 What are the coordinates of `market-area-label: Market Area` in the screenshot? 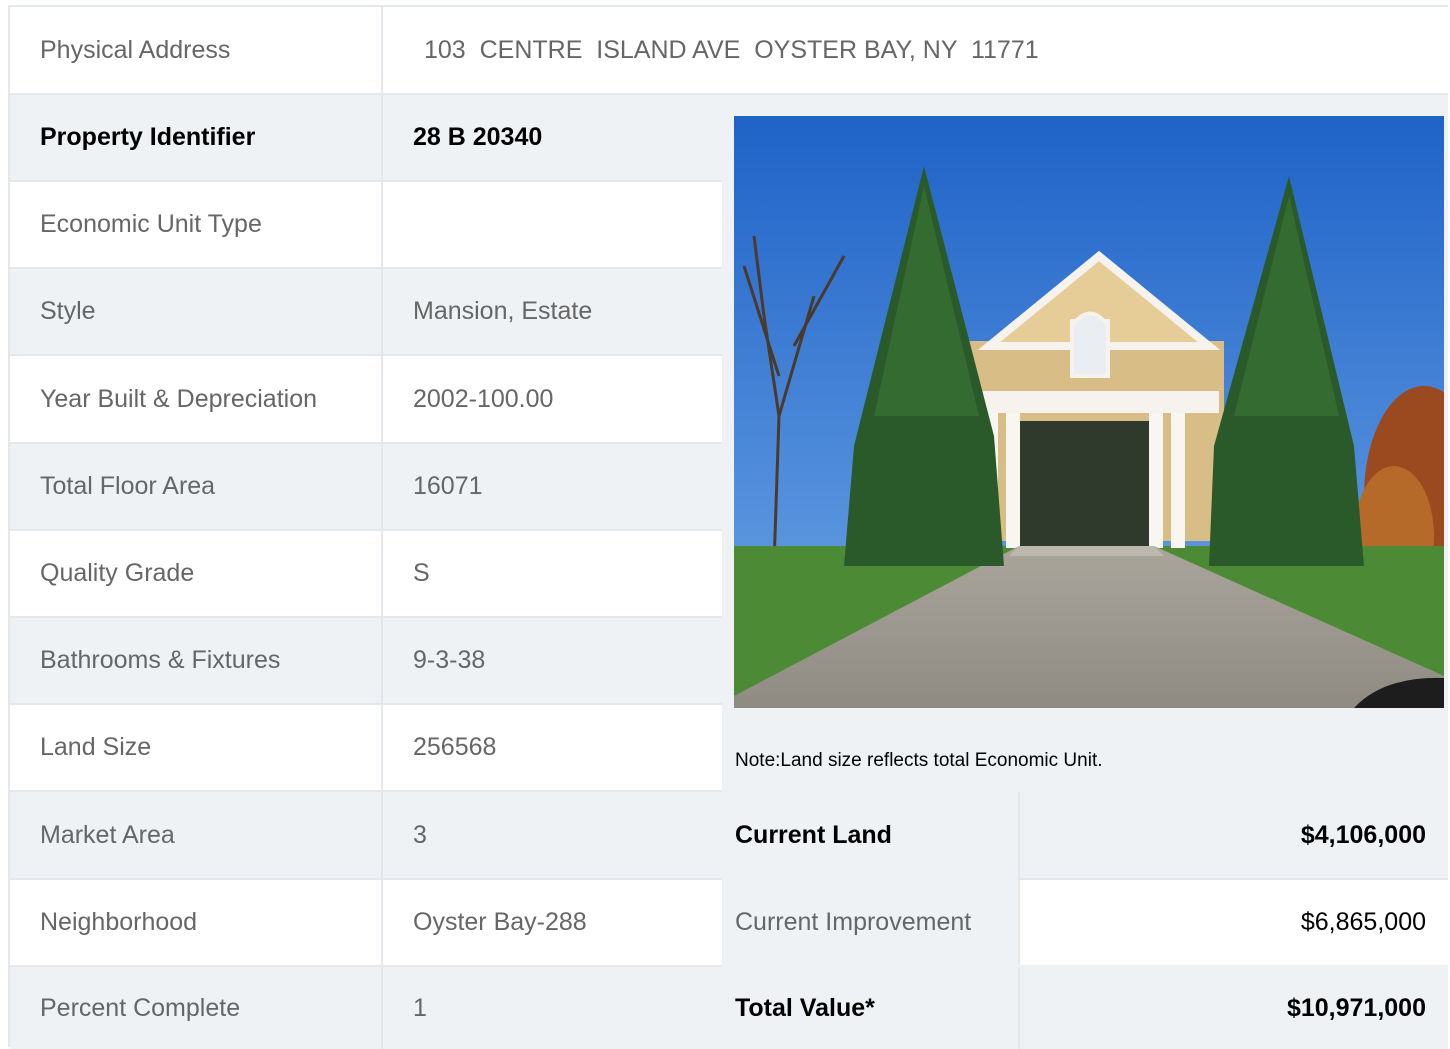 It's located at (195, 835).